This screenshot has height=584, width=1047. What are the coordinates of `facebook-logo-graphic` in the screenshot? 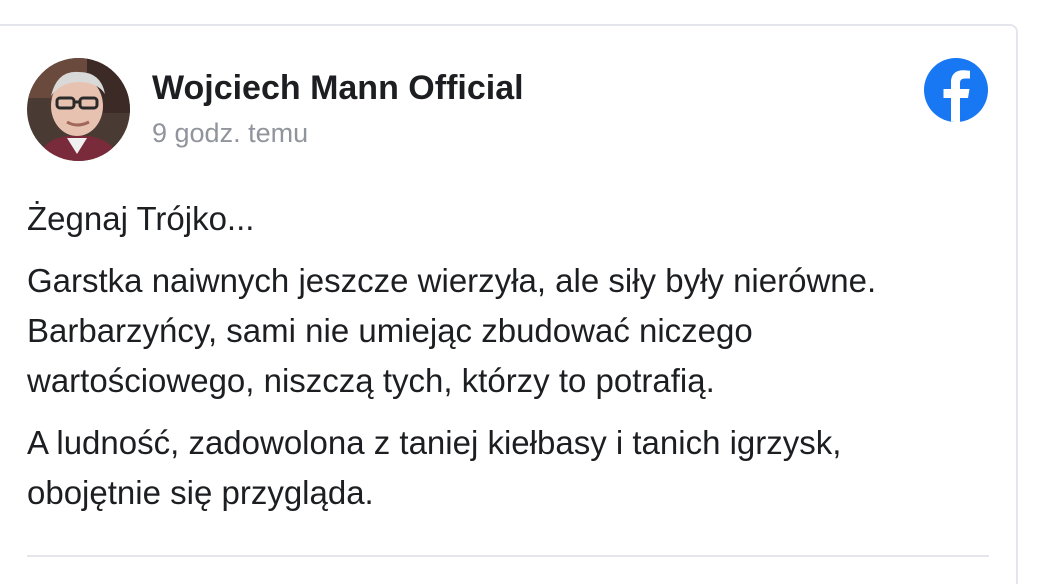 It's located at (956, 90).